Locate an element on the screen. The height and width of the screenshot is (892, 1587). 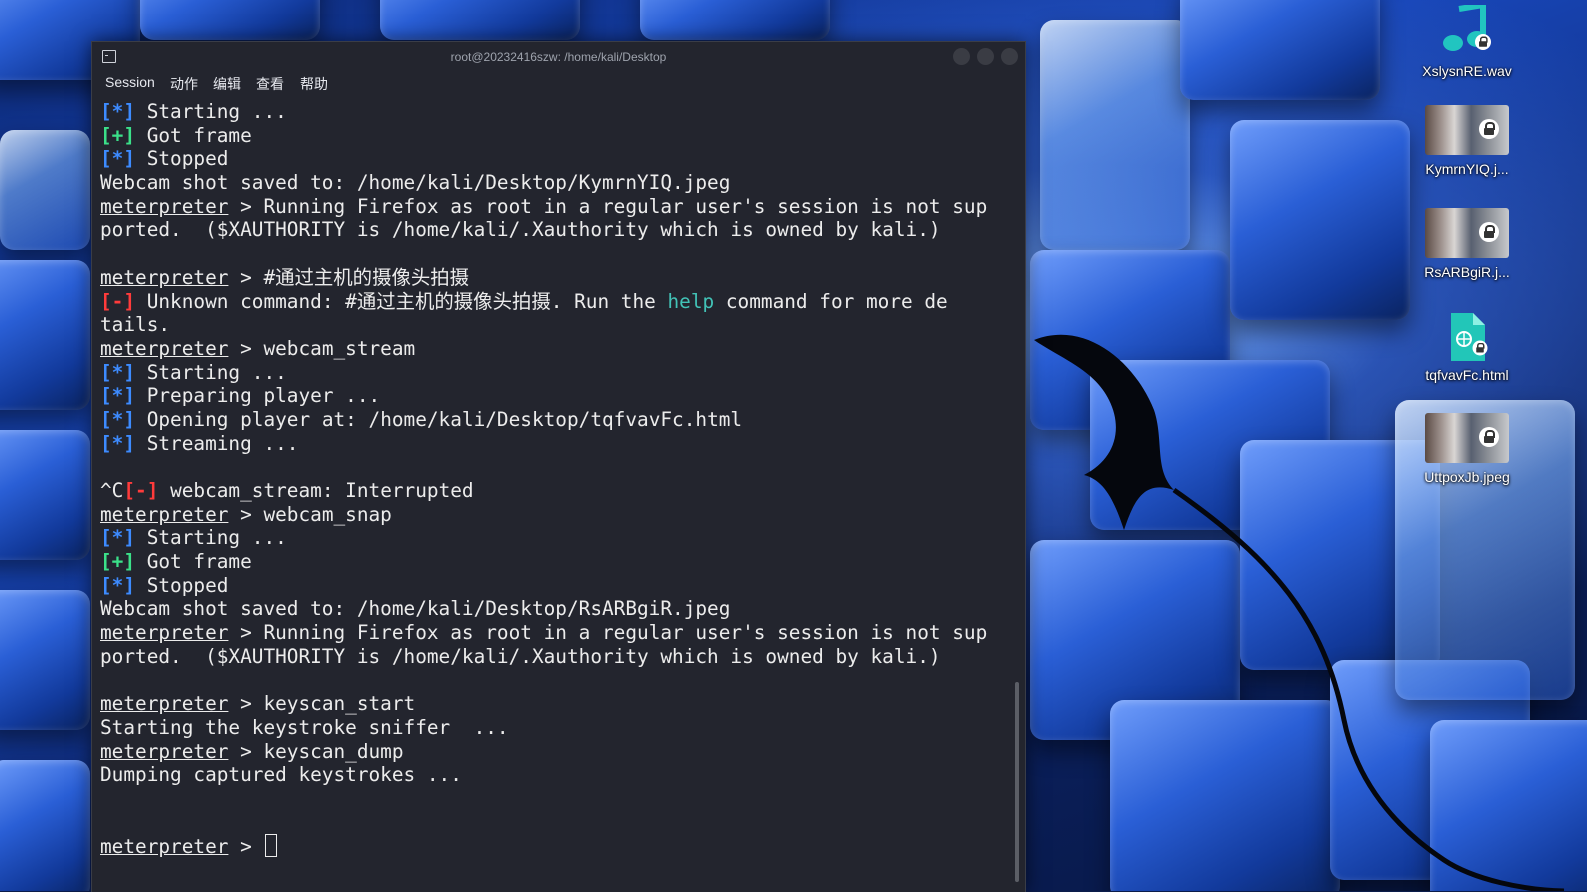
terminal-line: meterpreter > webcam_snap is located at coordinates (555, 515).